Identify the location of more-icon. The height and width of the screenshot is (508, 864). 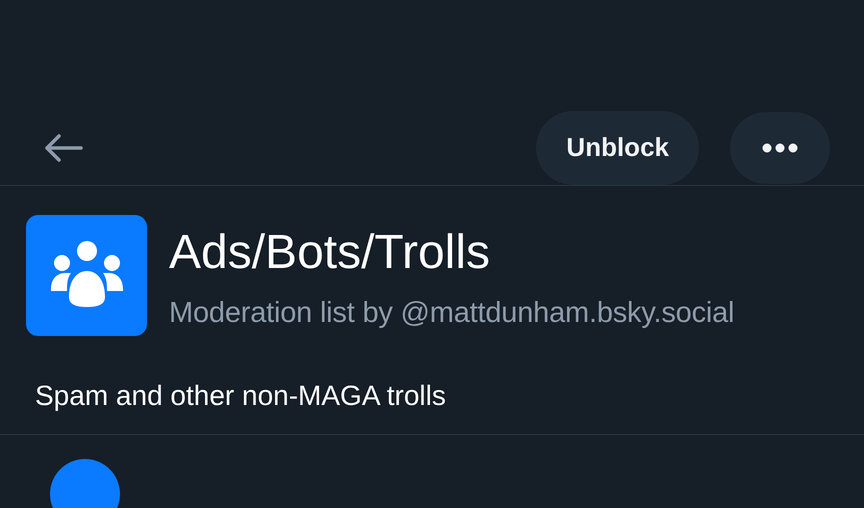
(780, 147).